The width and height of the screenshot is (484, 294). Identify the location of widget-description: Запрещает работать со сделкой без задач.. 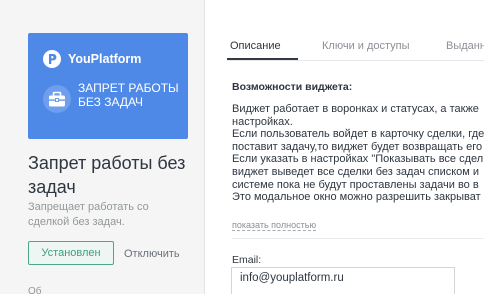
(113, 215).